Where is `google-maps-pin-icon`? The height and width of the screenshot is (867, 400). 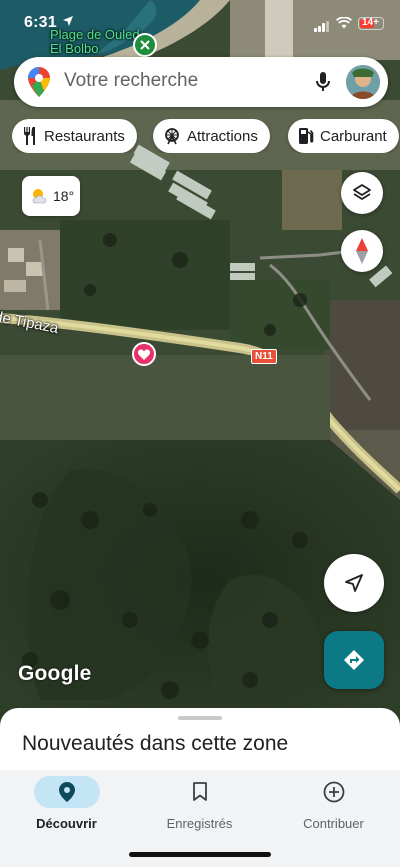
google-maps-pin-icon is located at coordinates (39, 82).